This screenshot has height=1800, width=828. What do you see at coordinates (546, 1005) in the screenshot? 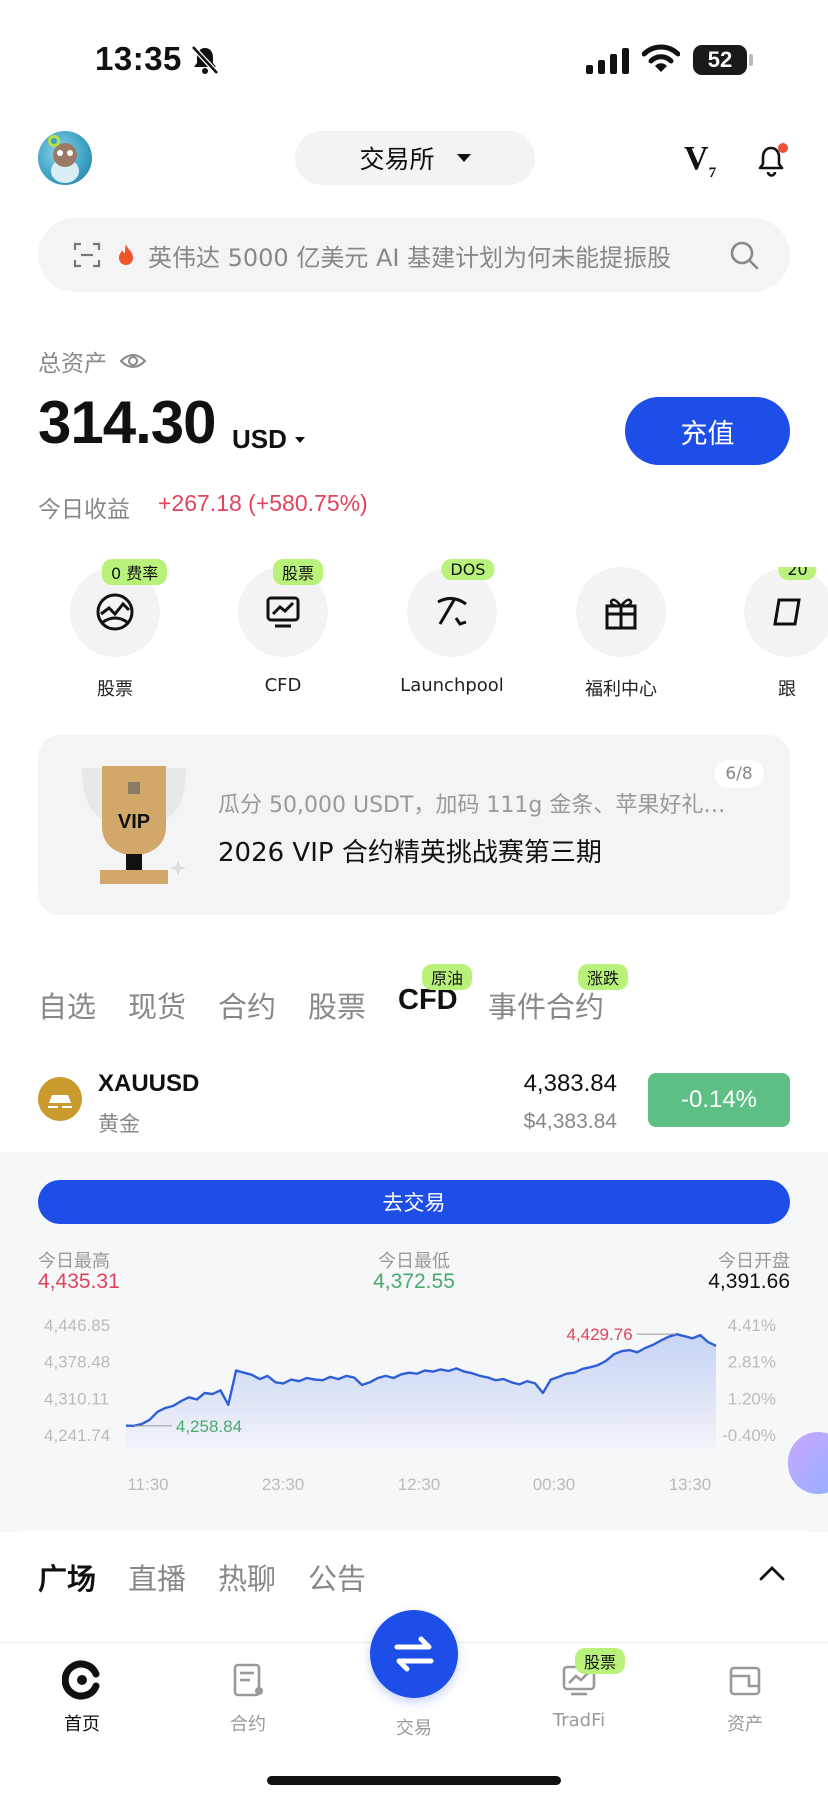
I see `tab-event-contracts: 事件合约` at bounding box center [546, 1005].